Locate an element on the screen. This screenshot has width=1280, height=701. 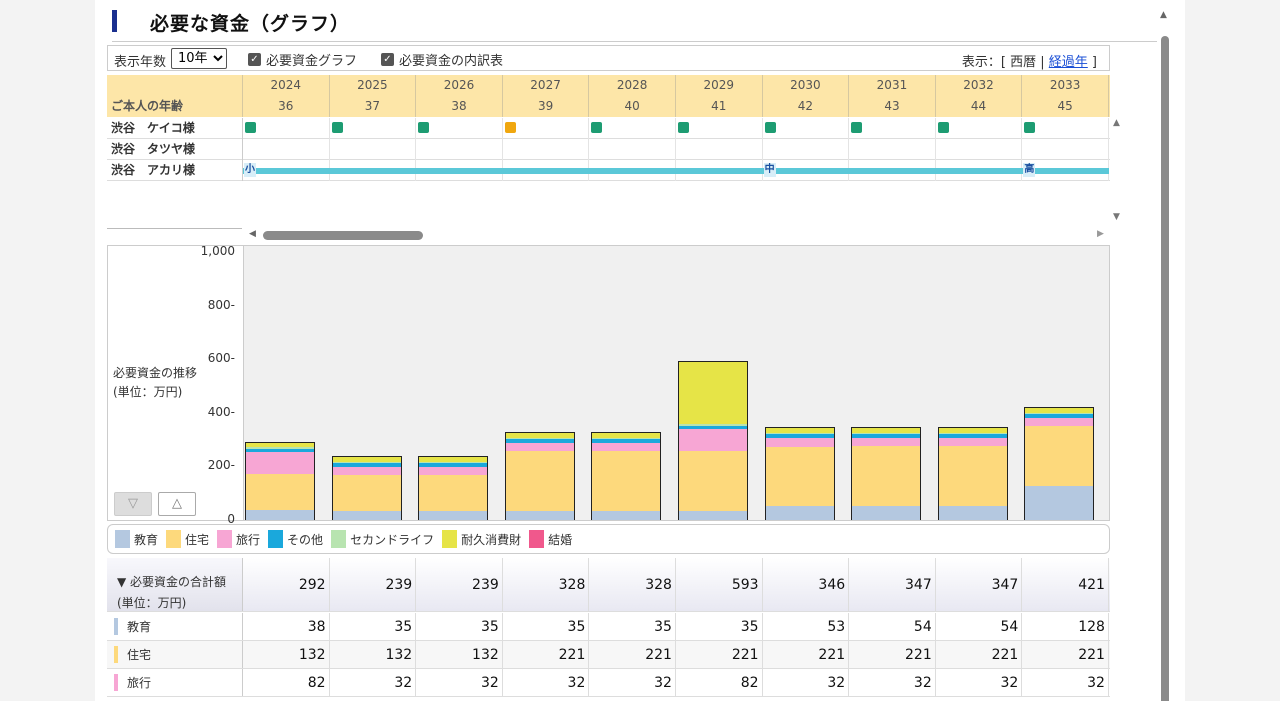
legend-item: 住宅 is located at coordinates (187, 539).